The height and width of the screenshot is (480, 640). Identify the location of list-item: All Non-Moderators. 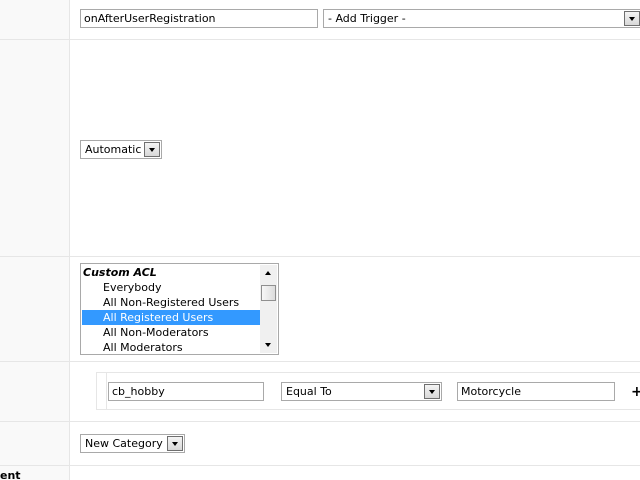
(171, 332).